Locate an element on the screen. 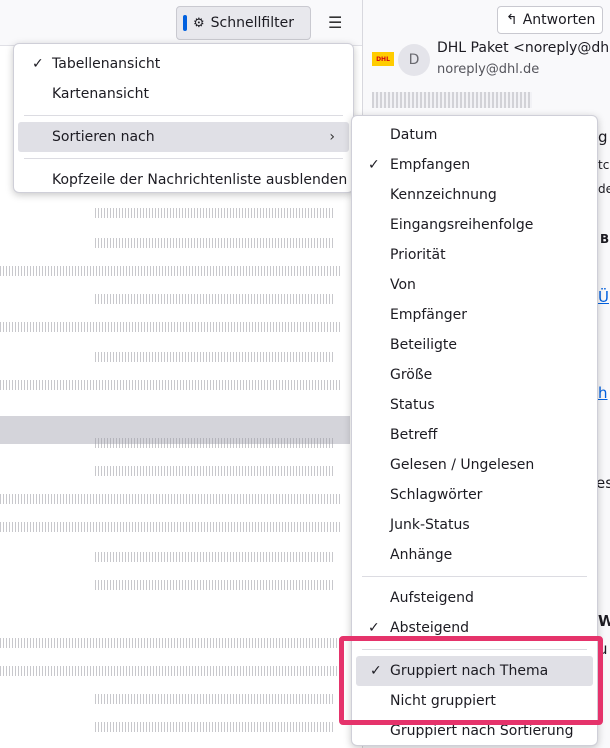 The width and height of the screenshot is (610, 748). sort-item-read: Gelesen / Ungelesen is located at coordinates (474, 465).